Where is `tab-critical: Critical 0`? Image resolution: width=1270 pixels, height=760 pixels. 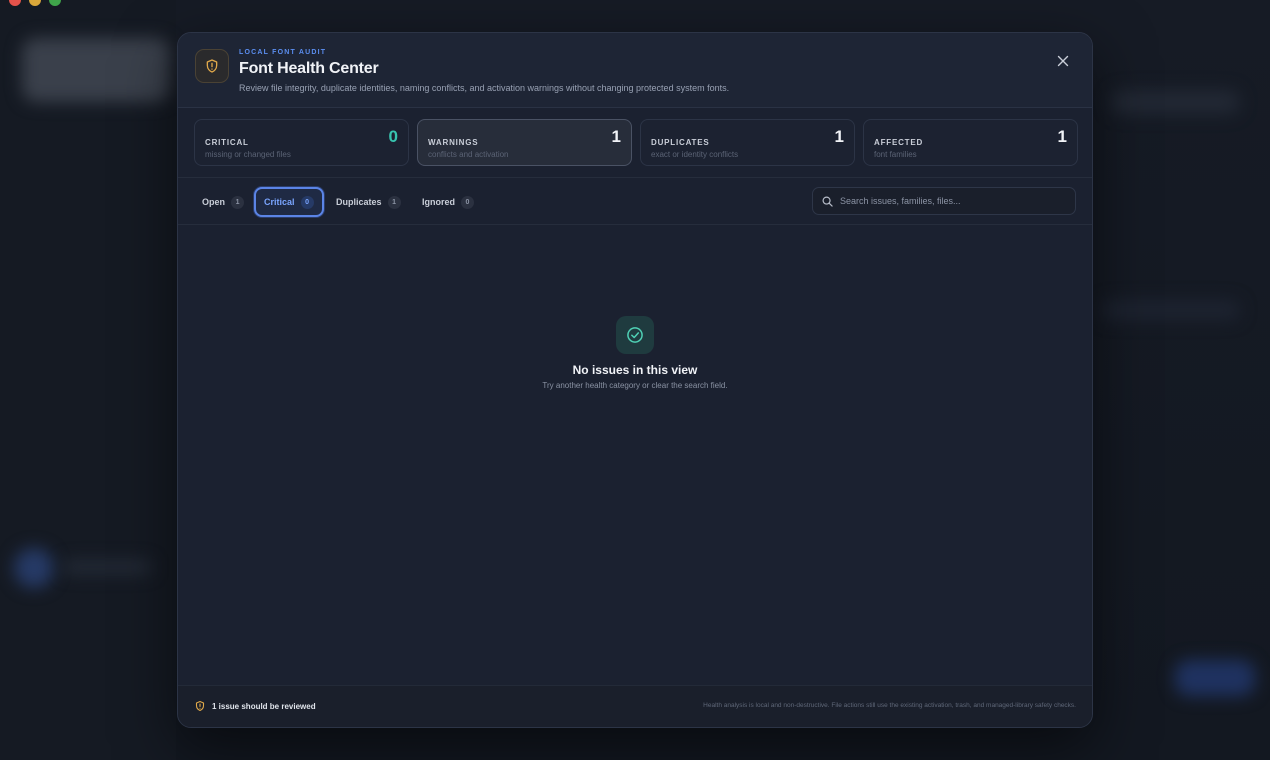
tab-critical: Critical 0 is located at coordinates (289, 202).